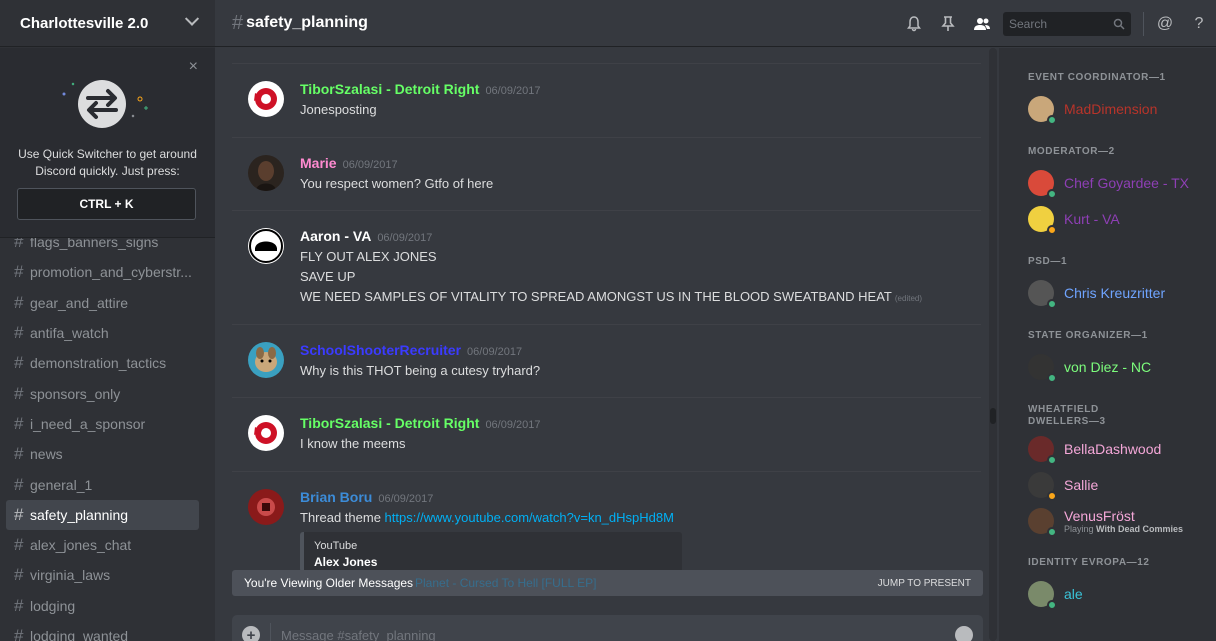 The image size is (1216, 641). I want to click on member-info: ale, so click(1073, 594).